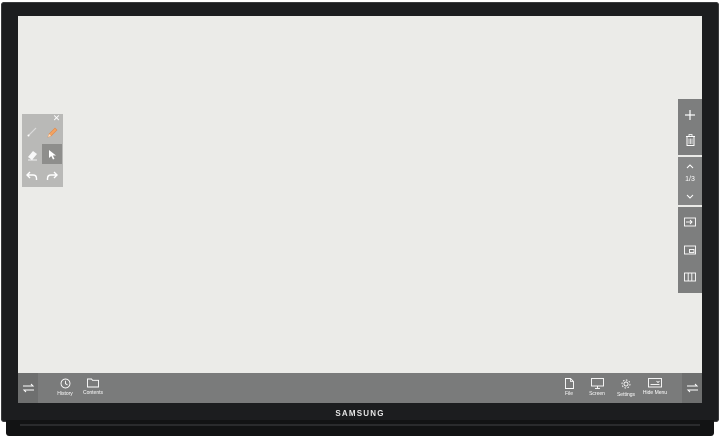 The width and height of the screenshot is (720, 438). I want to click on move-menu-right-button, so click(692, 388).